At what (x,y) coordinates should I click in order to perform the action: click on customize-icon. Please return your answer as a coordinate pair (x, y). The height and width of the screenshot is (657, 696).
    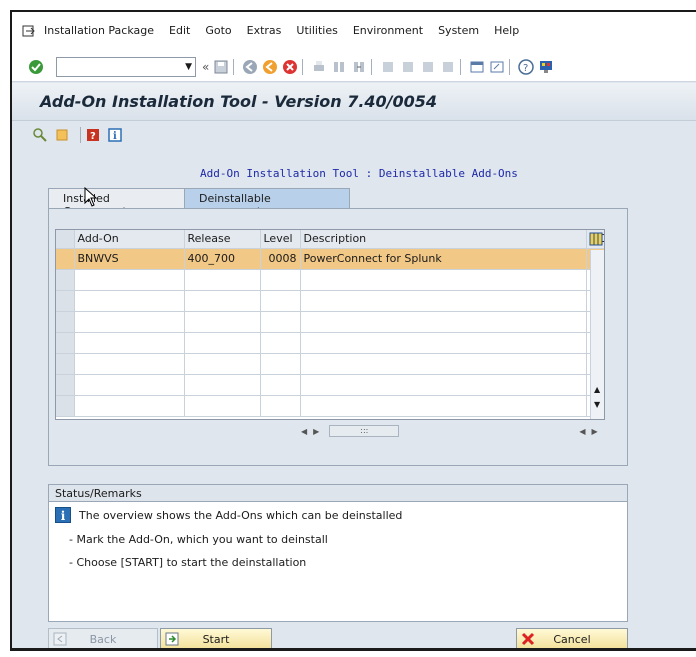
    Looking at the image, I should click on (546, 67).